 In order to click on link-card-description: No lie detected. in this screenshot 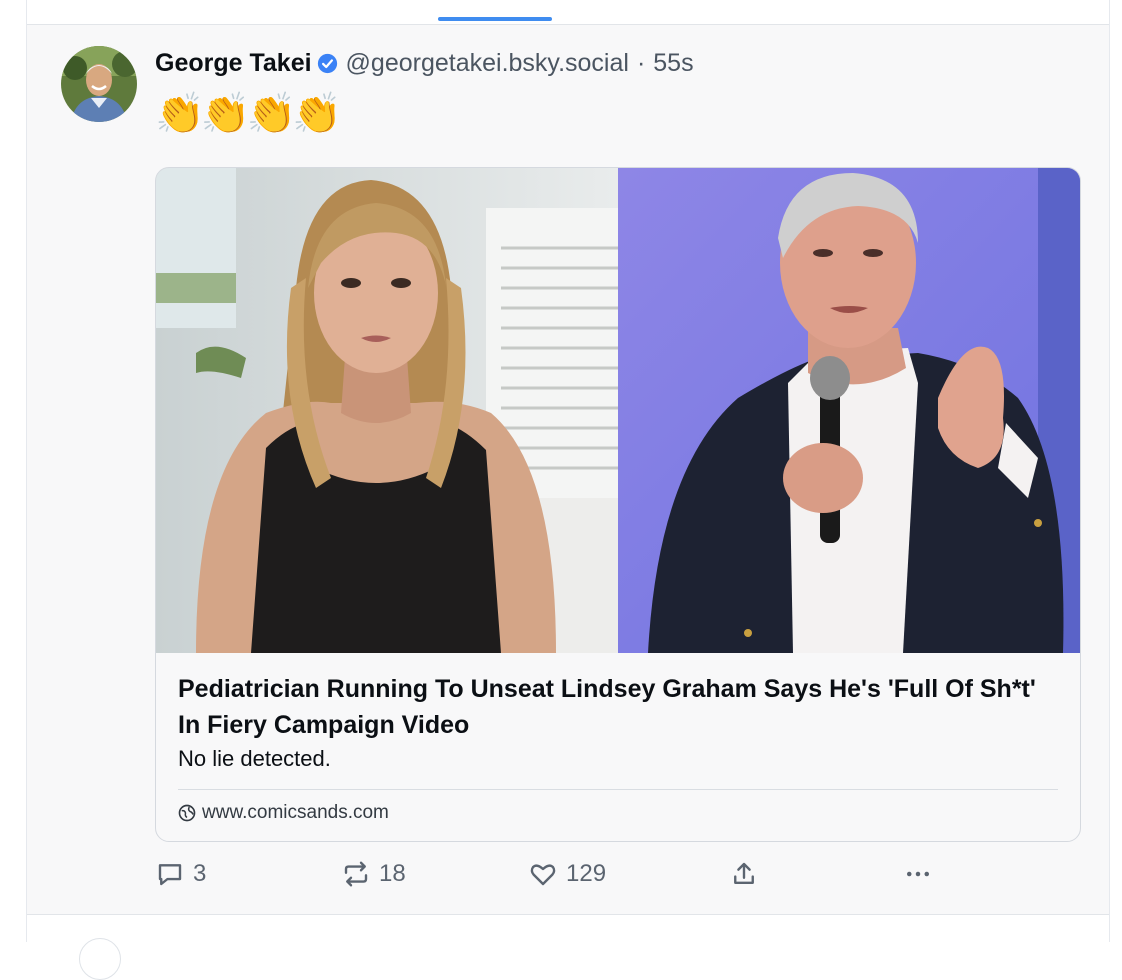, I will do `click(254, 758)`.